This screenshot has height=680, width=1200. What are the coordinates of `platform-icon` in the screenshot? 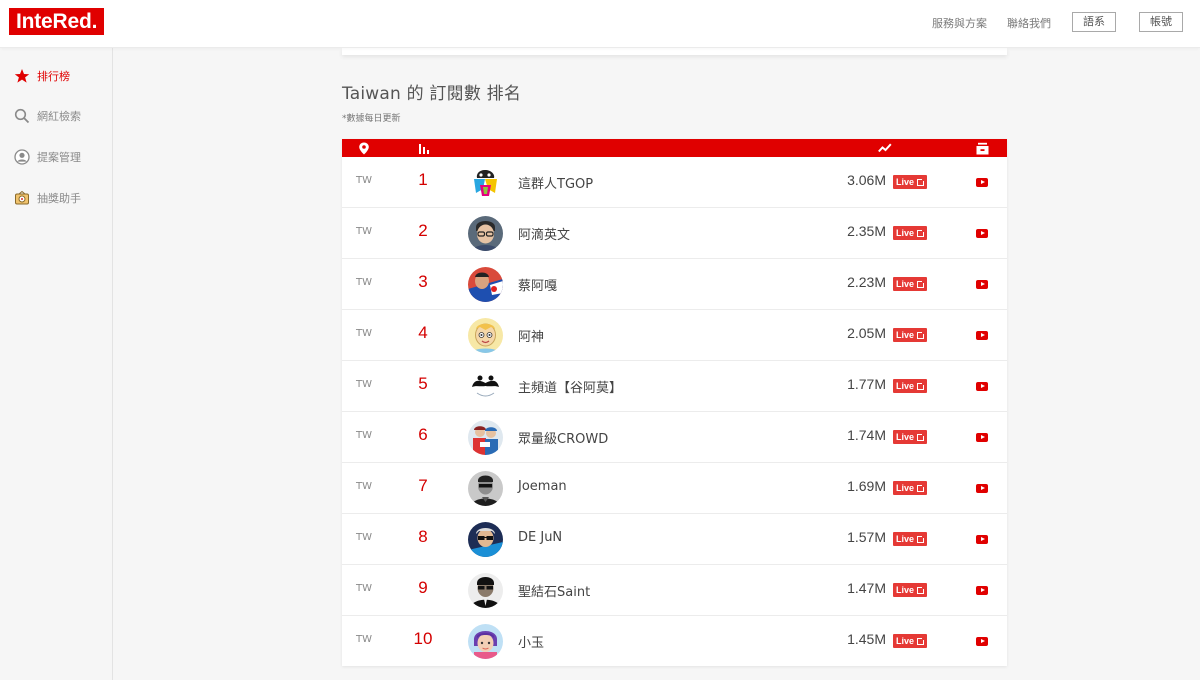 It's located at (982, 148).